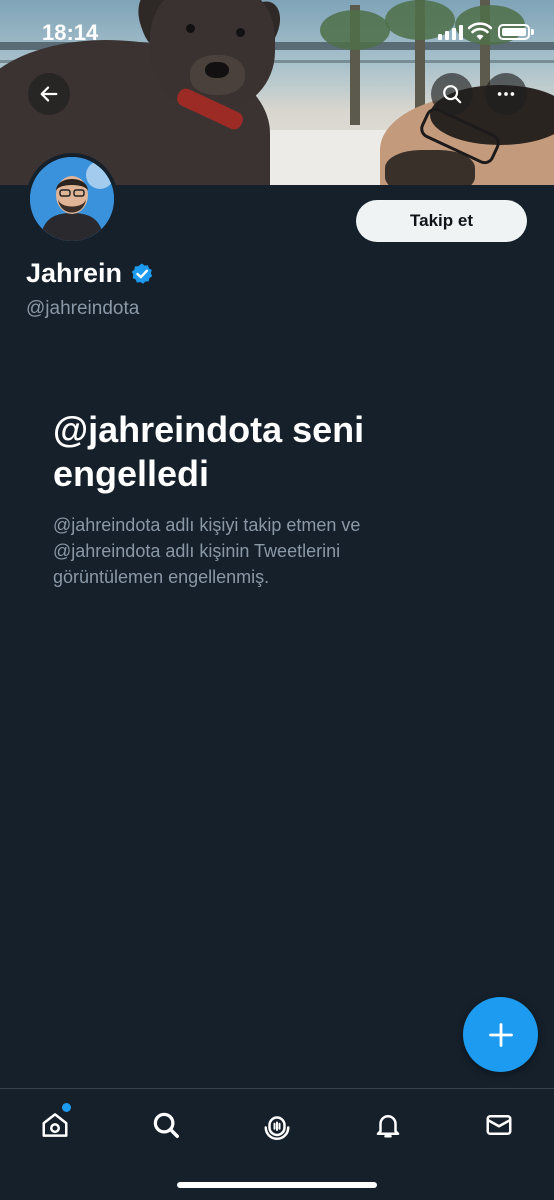 The height and width of the screenshot is (1200, 554). What do you see at coordinates (514, 32) in the screenshot?
I see `battery-icon` at bounding box center [514, 32].